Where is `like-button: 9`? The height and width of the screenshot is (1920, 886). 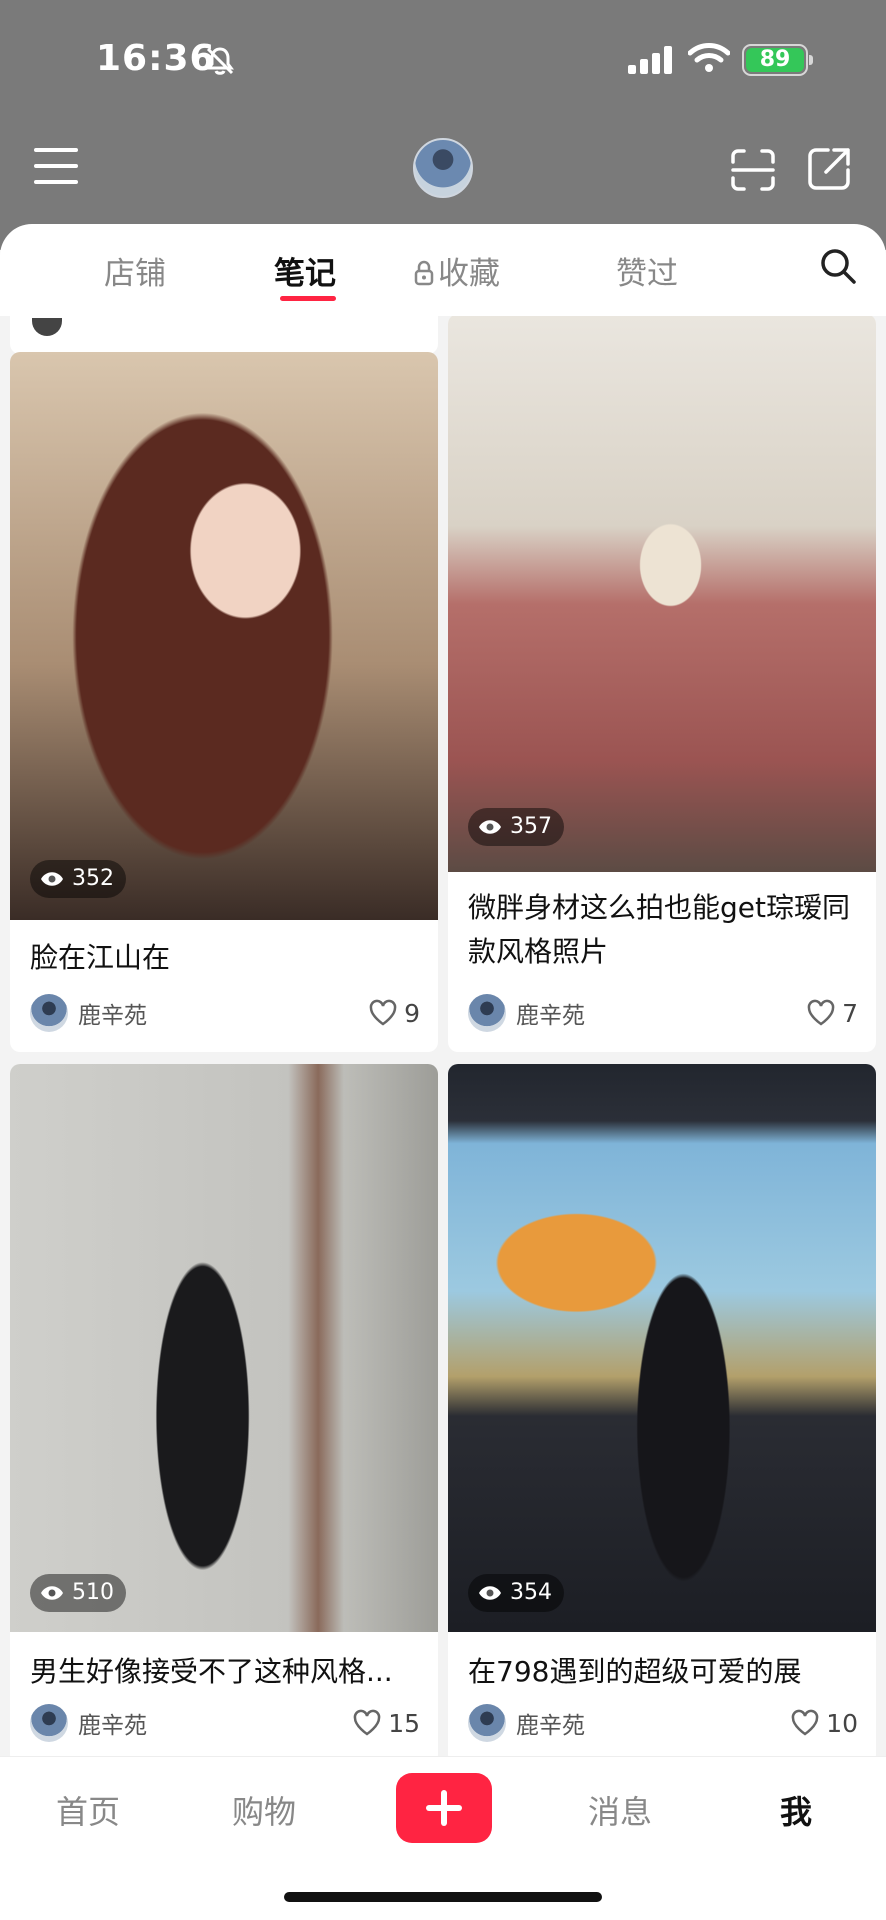
like-button: 9 is located at coordinates (394, 1013).